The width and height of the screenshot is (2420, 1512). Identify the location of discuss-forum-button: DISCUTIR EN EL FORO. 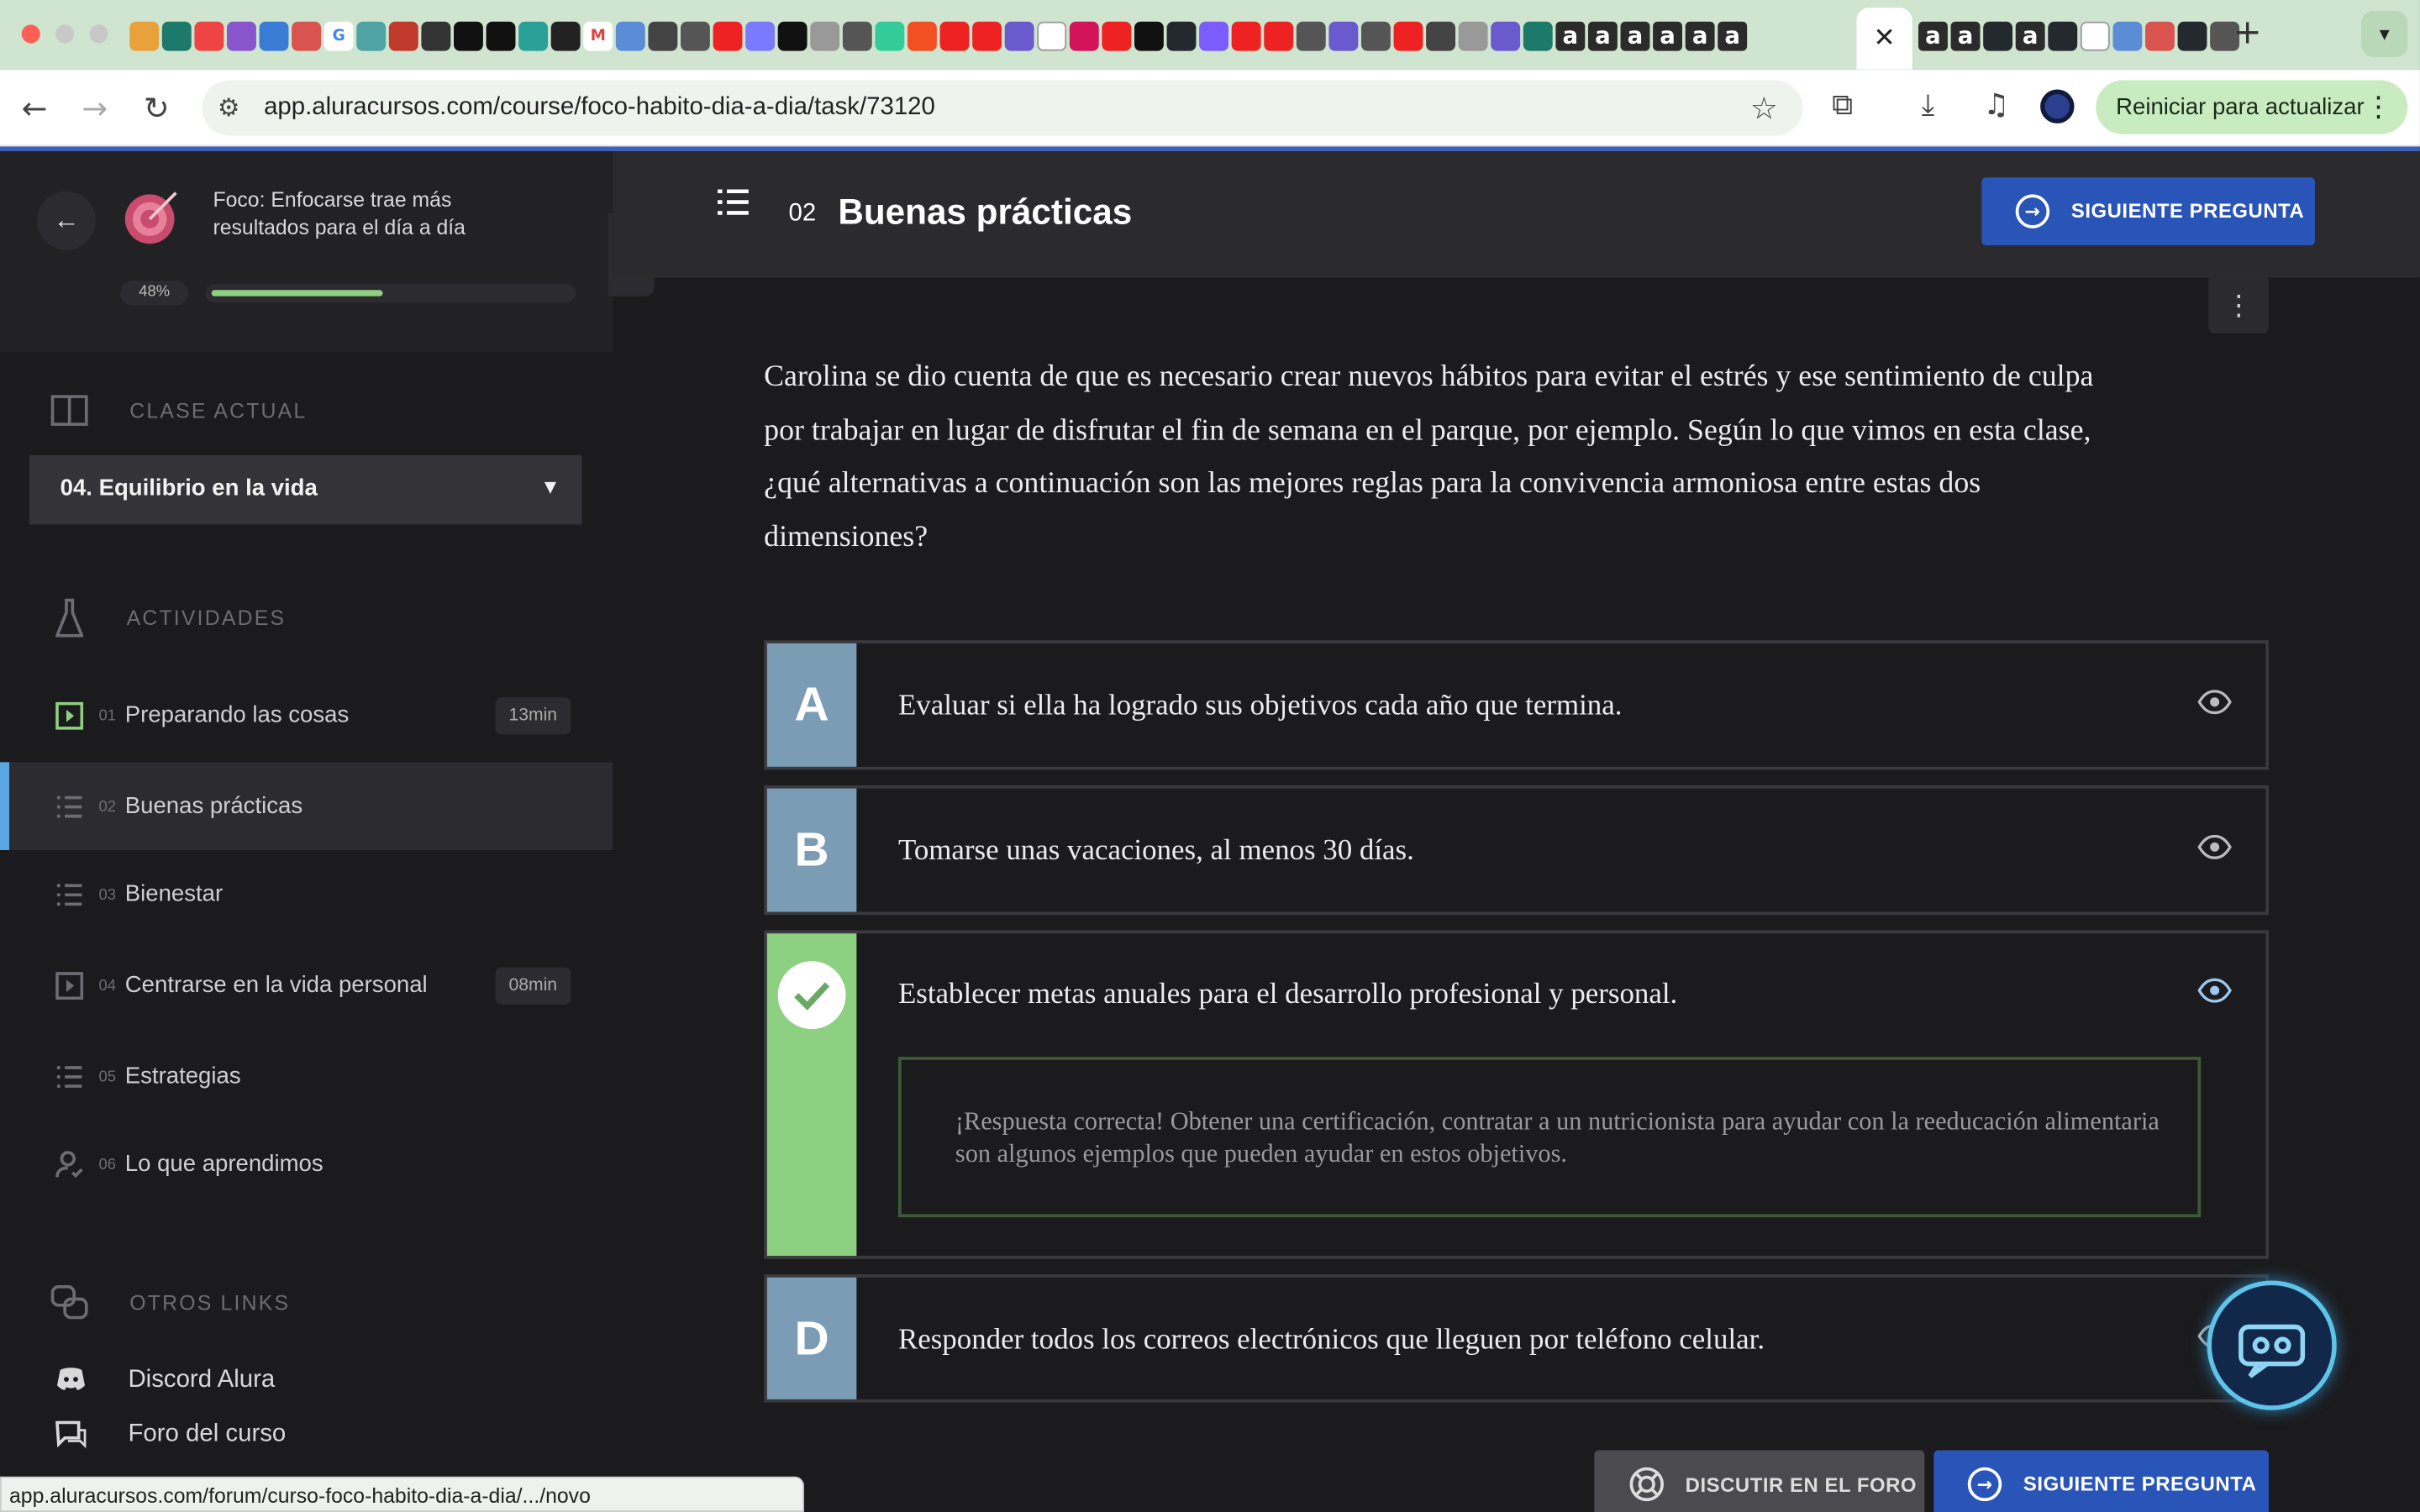
(1759, 1481).